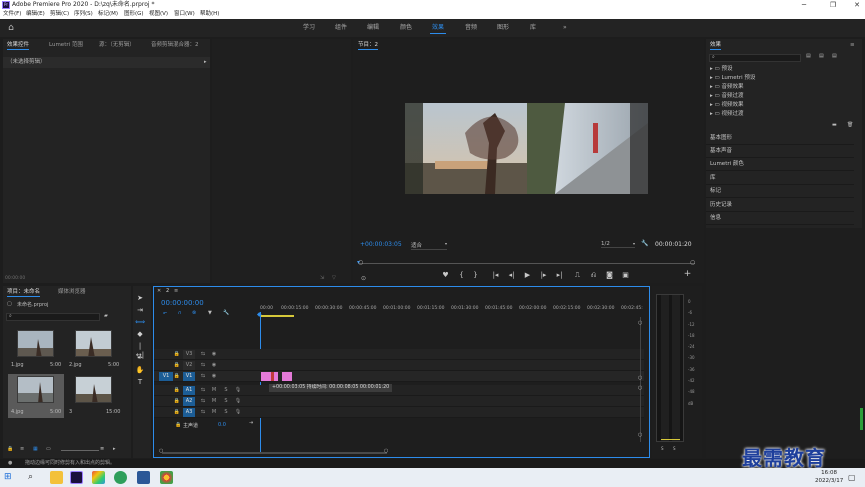 Image resolution: width=865 pixels, height=487 pixels. I want to click on master-track-lock-icon: 🔒, so click(178, 425).